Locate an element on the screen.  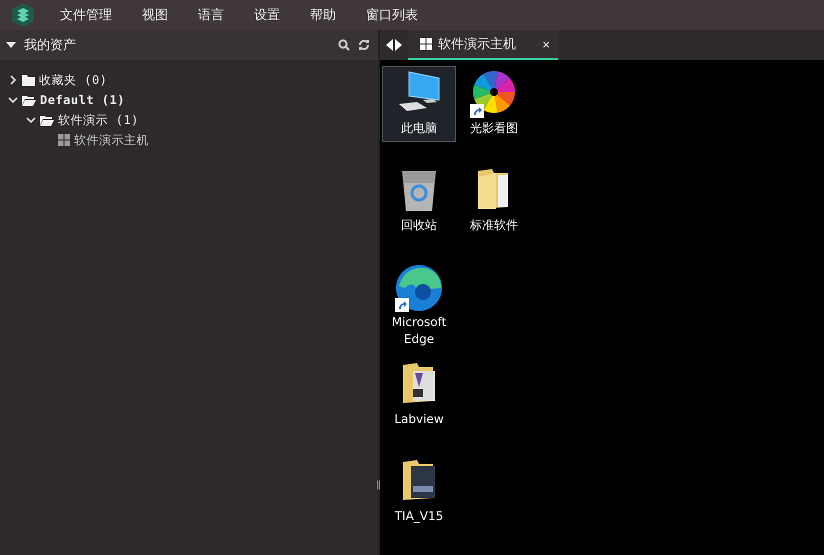
desktop-icon: 标准软件 is located at coordinates (494, 201).